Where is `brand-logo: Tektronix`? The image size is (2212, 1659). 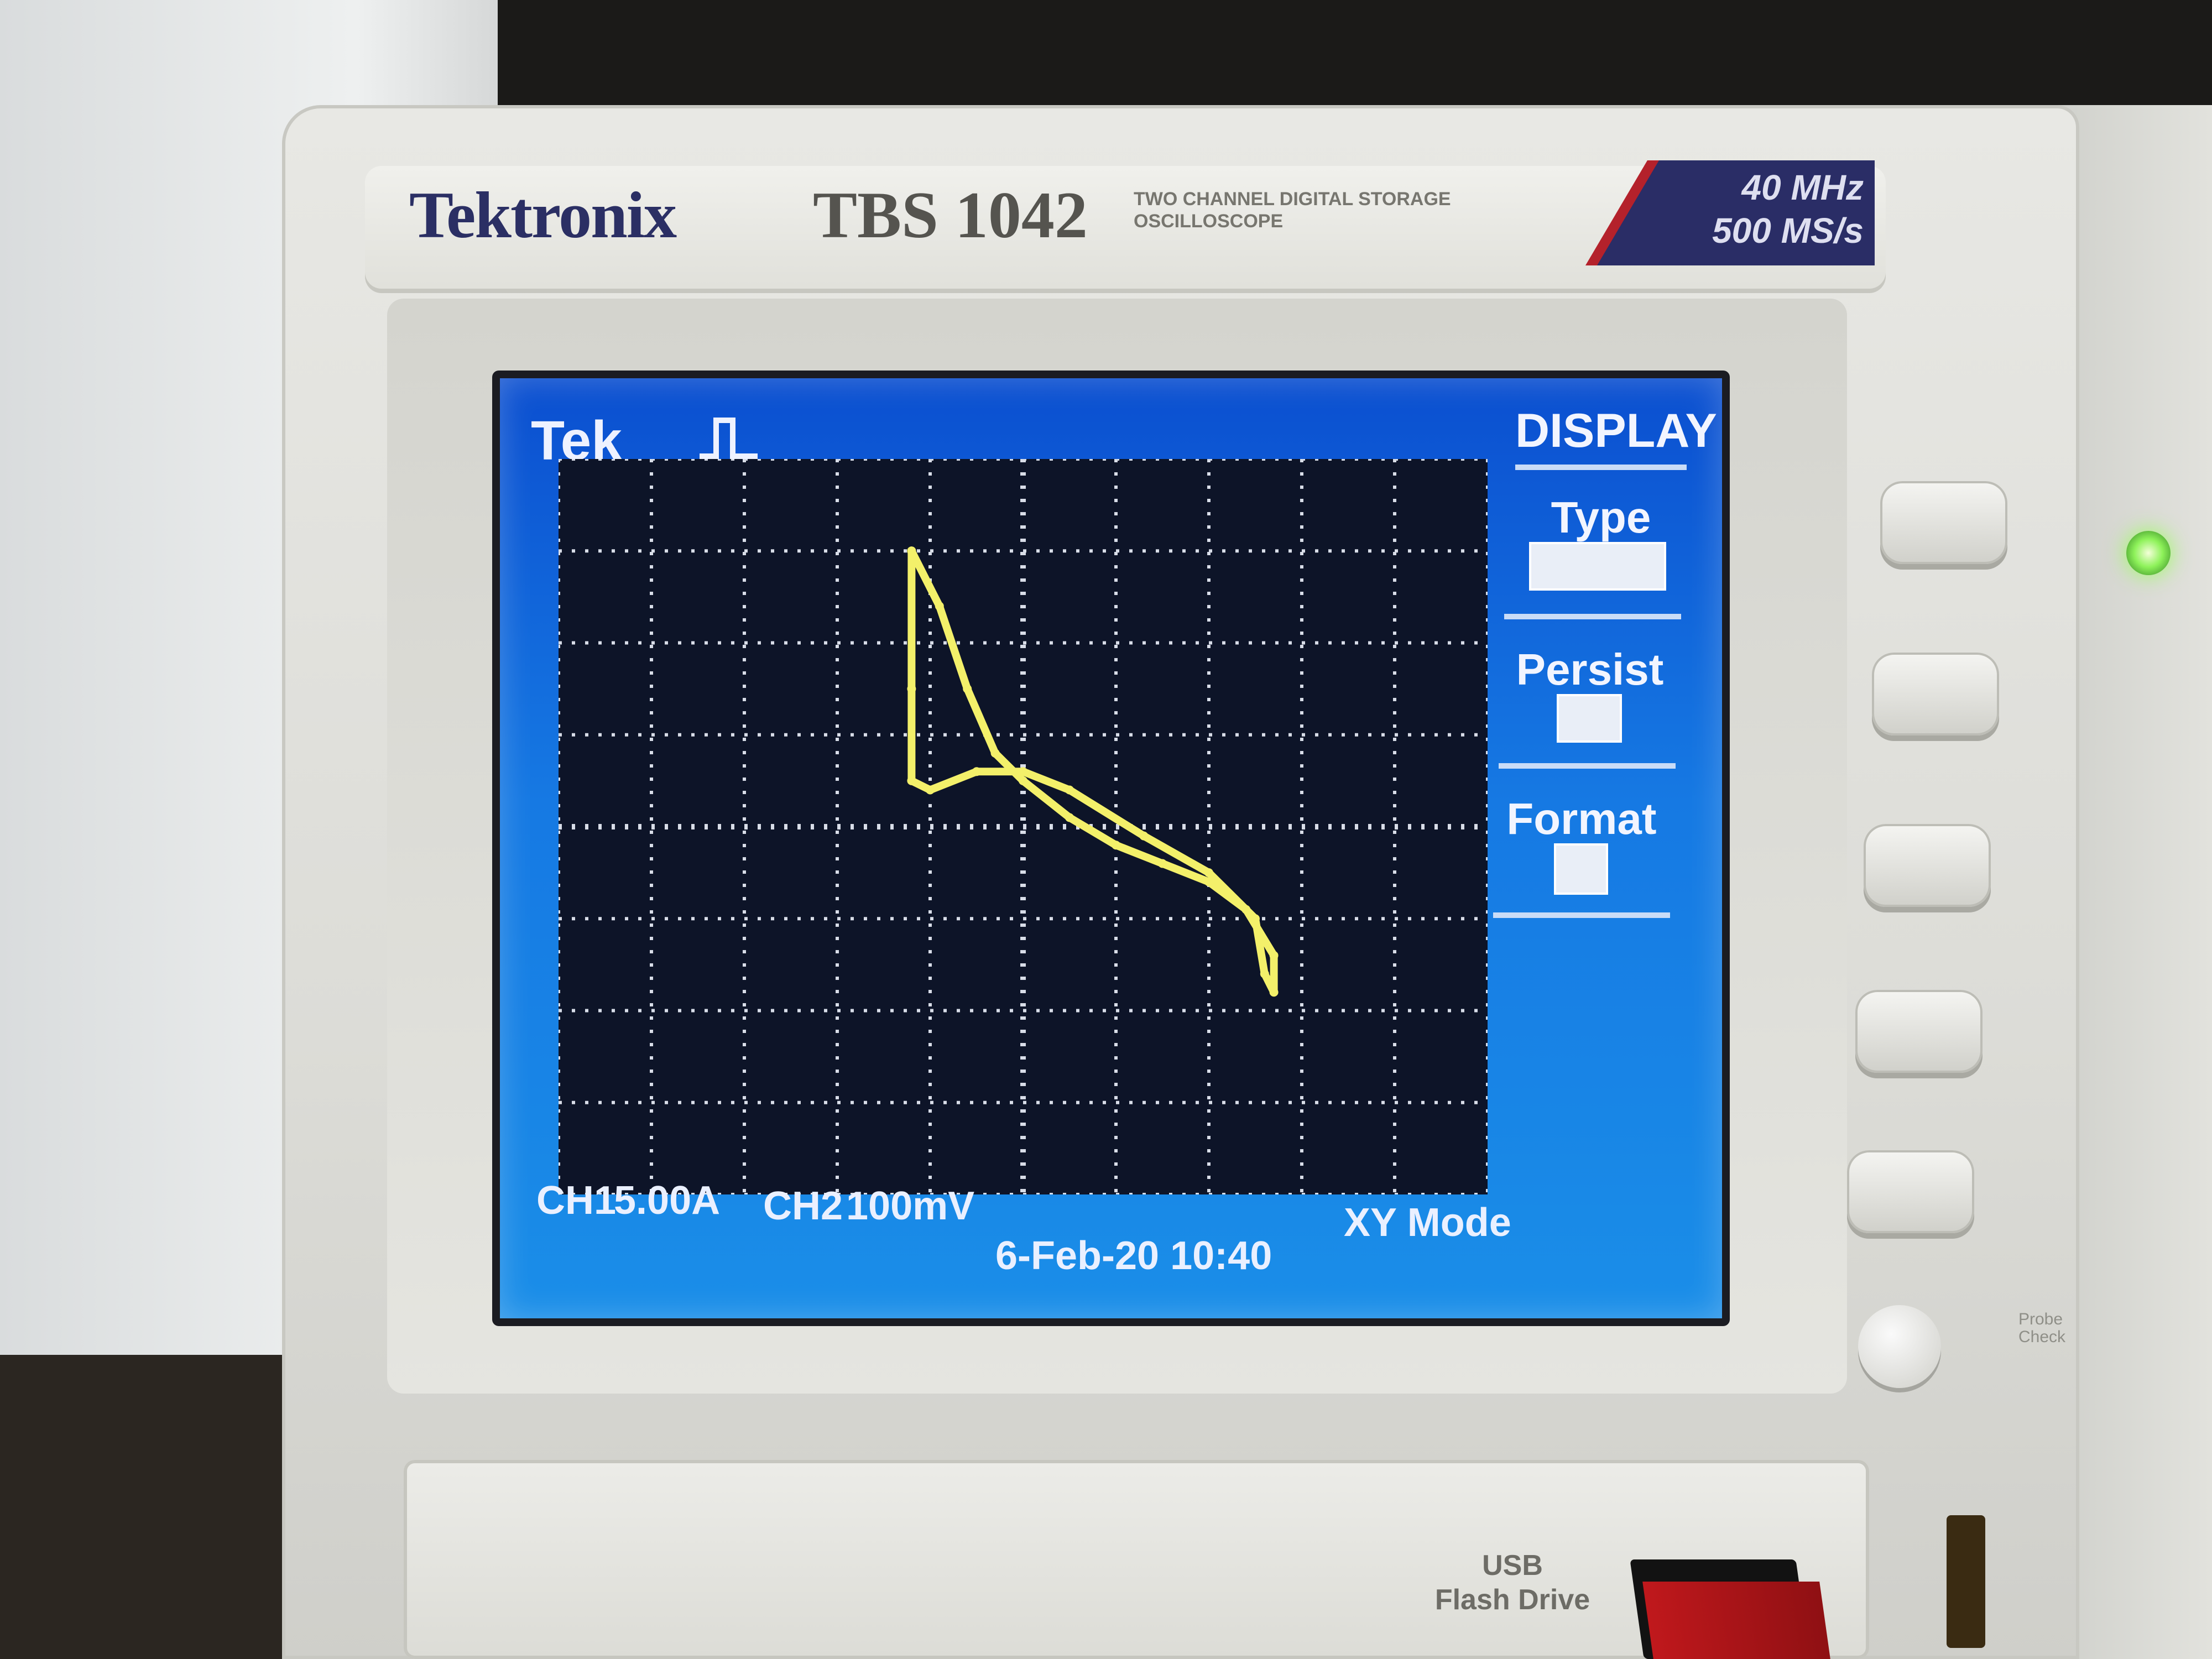
brand-logo: Tektronix is located at coordinates (543, 215).